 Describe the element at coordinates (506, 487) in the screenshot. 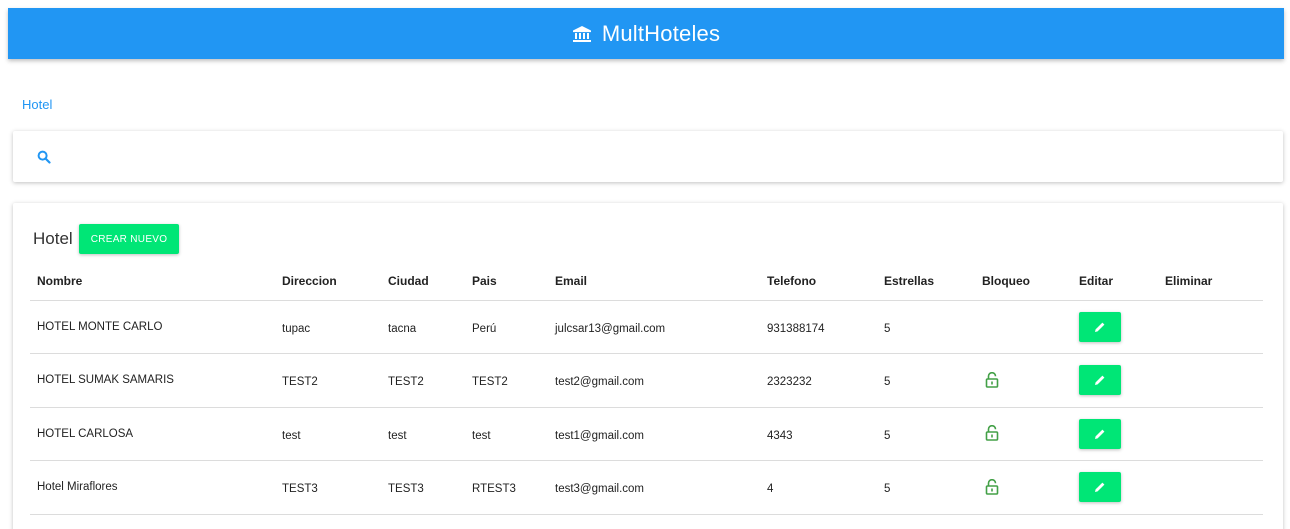

I see `cell-pais: RTEST3` at that location.